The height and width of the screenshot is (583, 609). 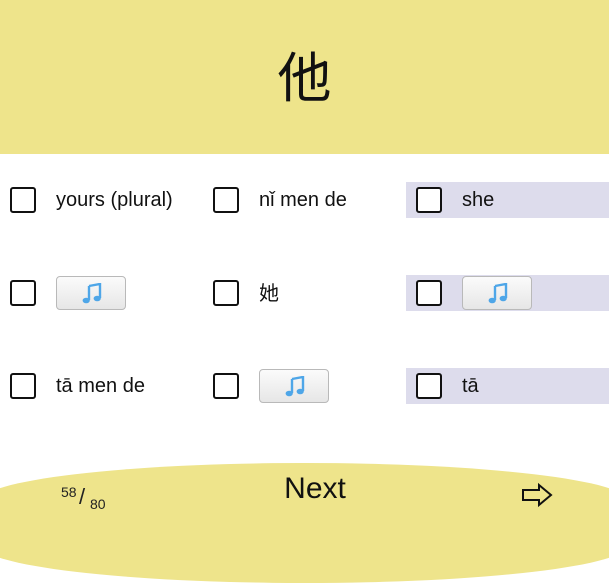 I want to click on progress-slash: /, so click(x=82, y=496).